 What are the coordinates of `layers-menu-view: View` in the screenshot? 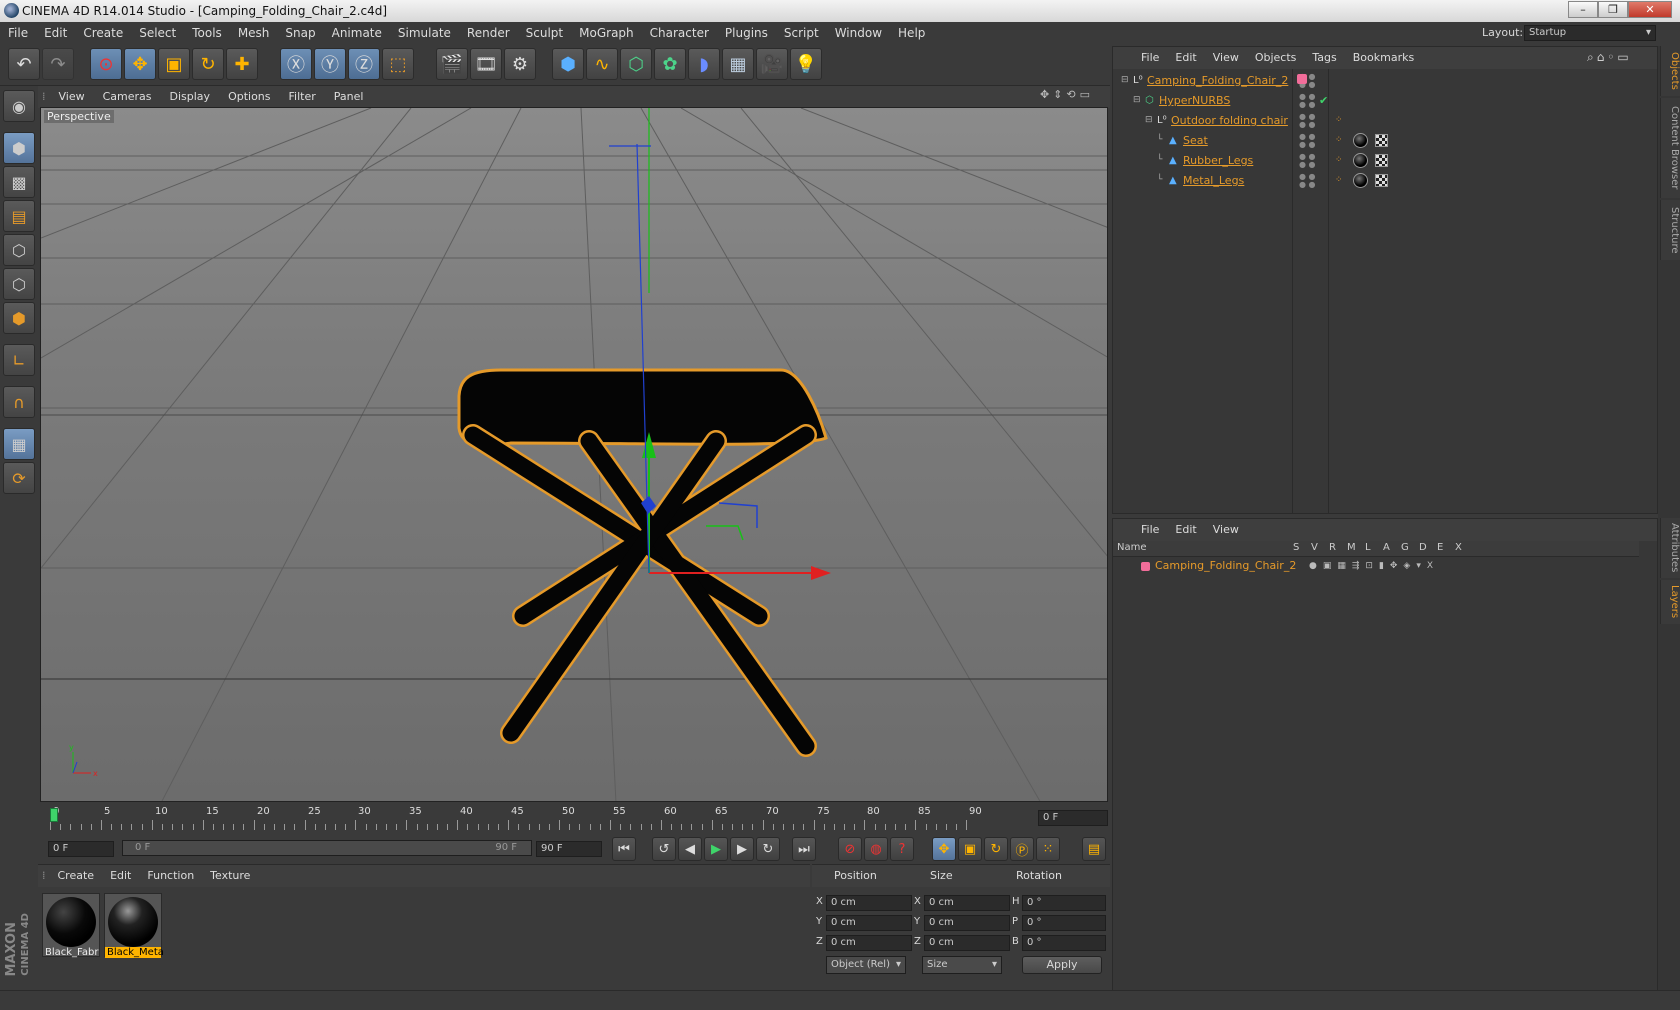 It's located at (1226, 530).